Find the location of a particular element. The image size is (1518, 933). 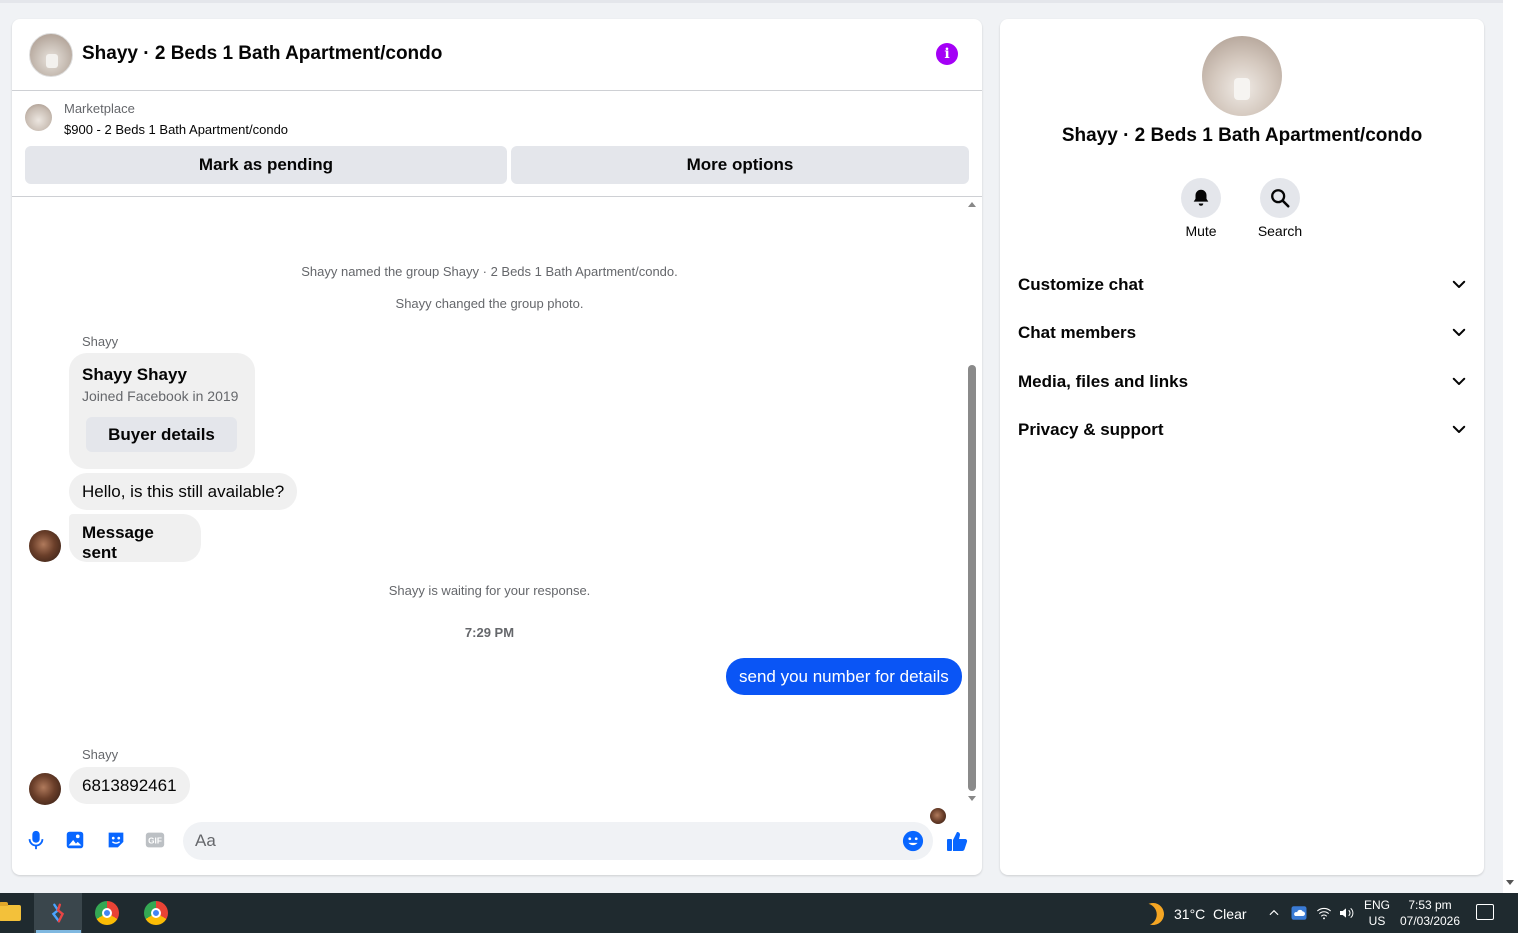

onedrive-button is located at coordinates (1299, 913).